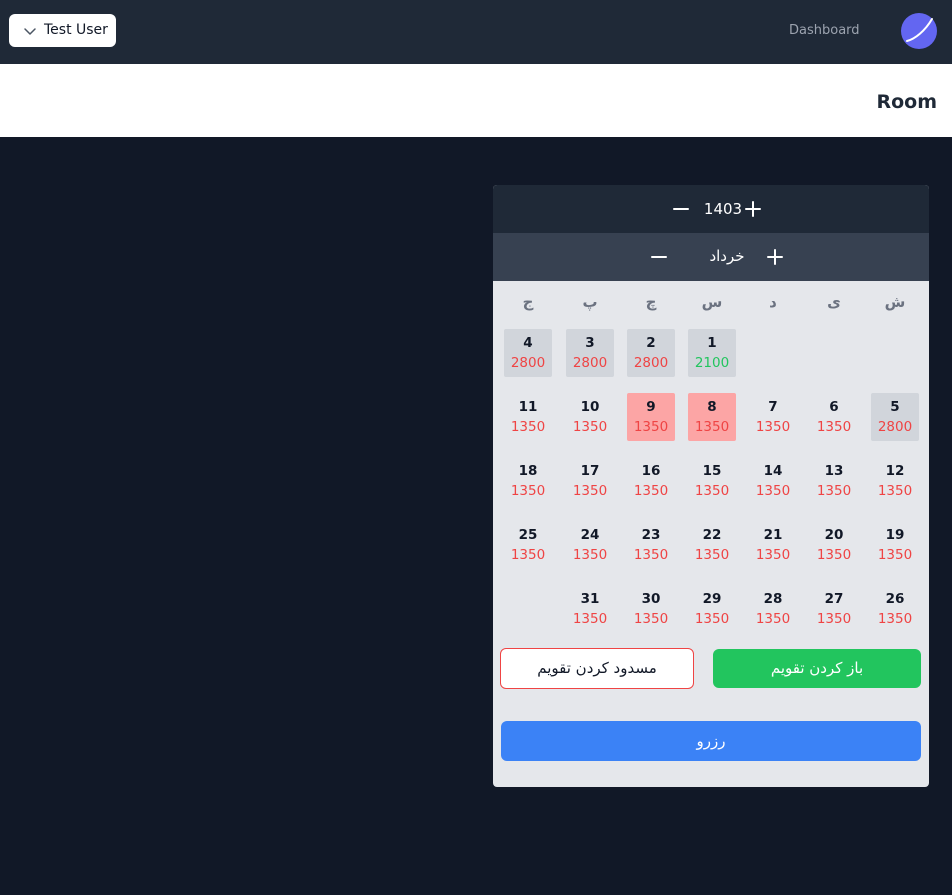 This screenshot has height=895, width=952. What do you see at coordinates (590, 609) in the screenshot?
I see `calendar-day: 31 1350` at bounding box center [590, 609].